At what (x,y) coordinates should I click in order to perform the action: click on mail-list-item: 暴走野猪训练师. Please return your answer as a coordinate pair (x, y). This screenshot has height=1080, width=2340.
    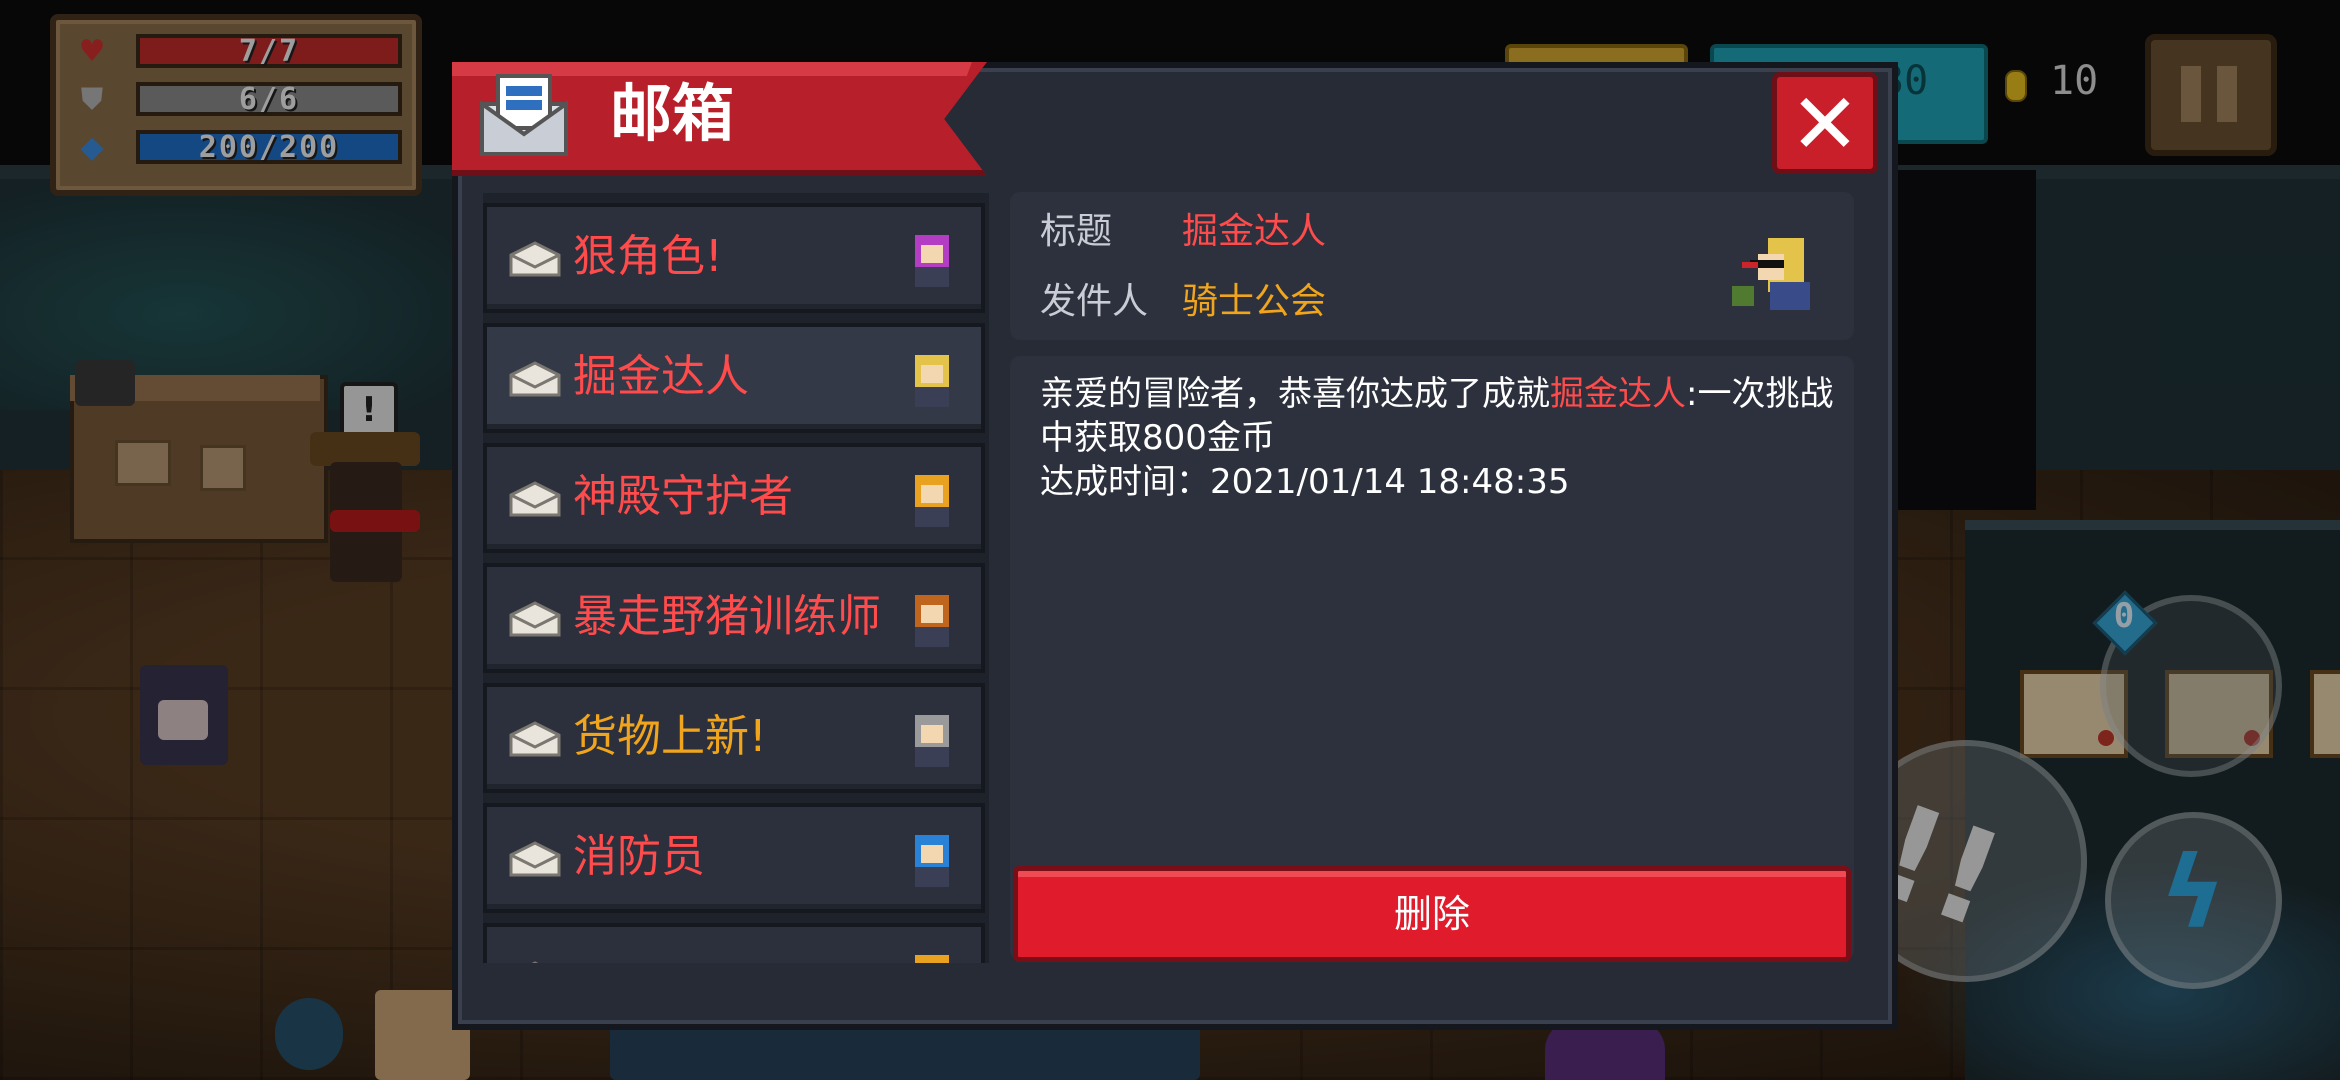
    Looking at the image, I should click on (734, 618).